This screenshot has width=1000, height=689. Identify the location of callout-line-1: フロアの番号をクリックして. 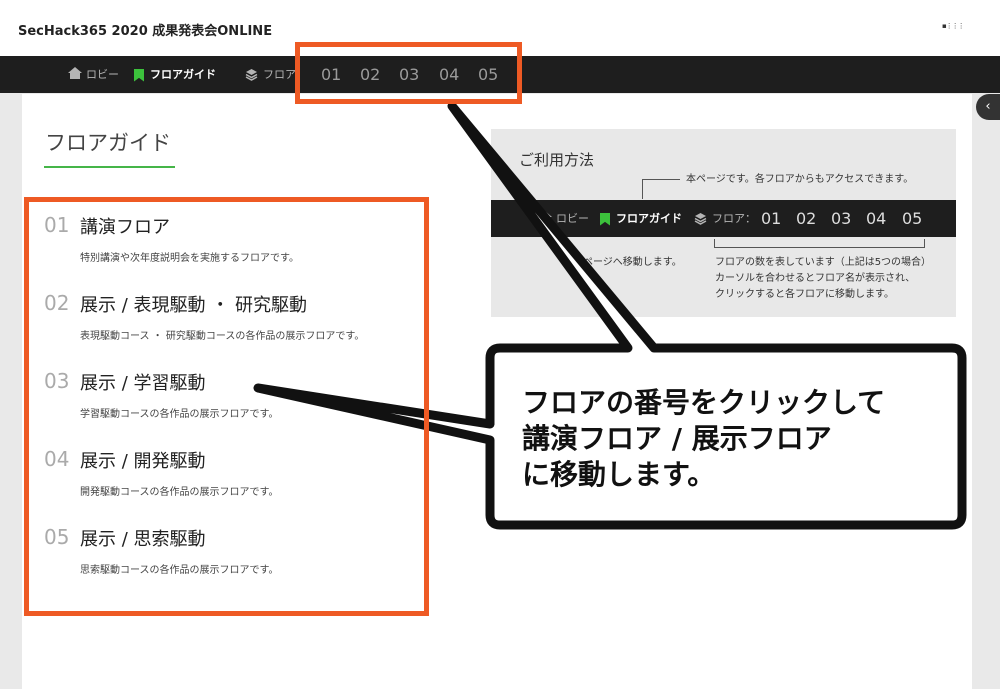
(704, 402).